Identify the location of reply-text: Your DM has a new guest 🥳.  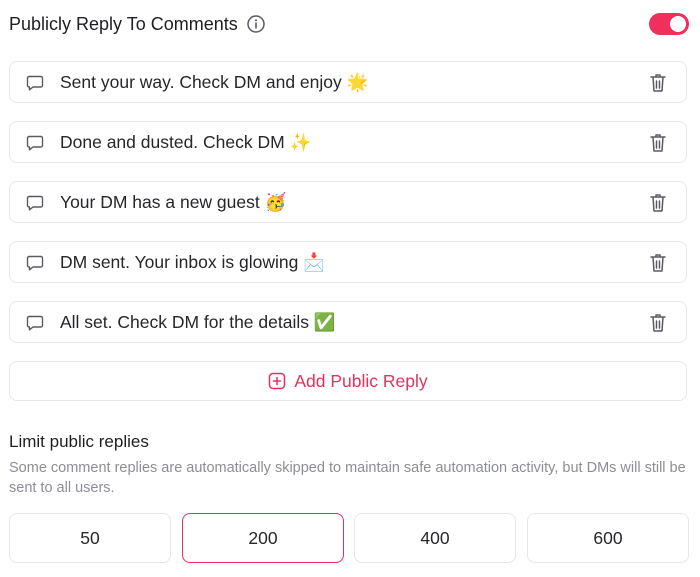
(173, 202).